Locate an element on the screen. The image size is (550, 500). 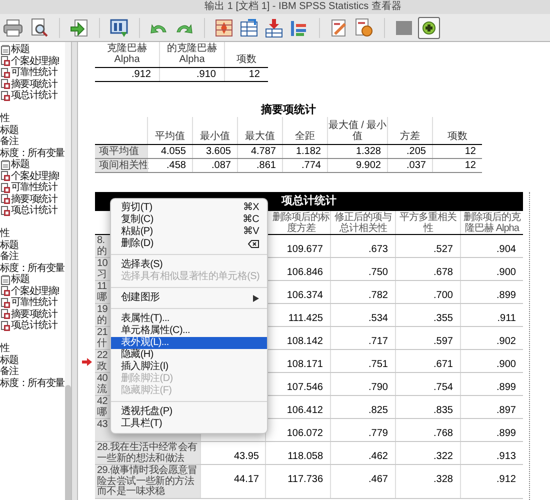
table-cell: .861 is located at coordinates (259, 165).